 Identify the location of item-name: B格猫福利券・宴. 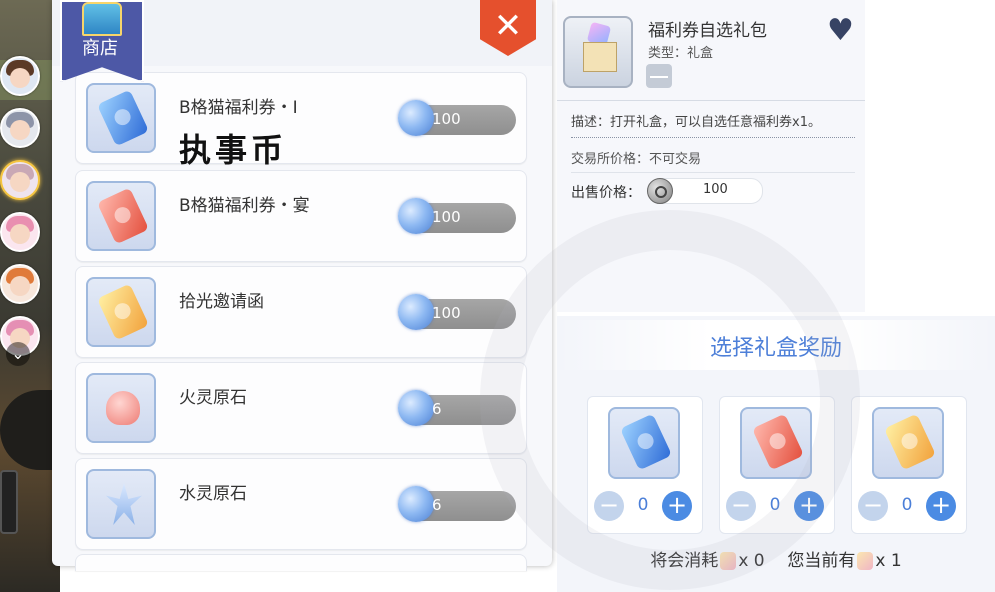
(244, 206).